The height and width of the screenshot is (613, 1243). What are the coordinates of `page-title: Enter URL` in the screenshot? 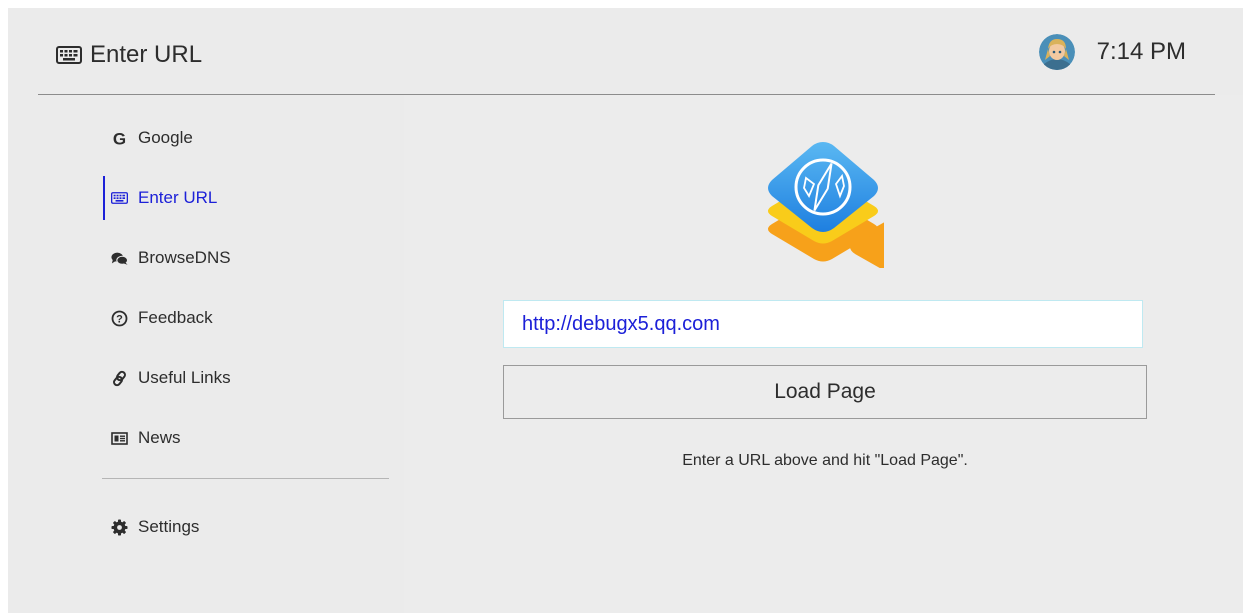 It's located at (129, 55).